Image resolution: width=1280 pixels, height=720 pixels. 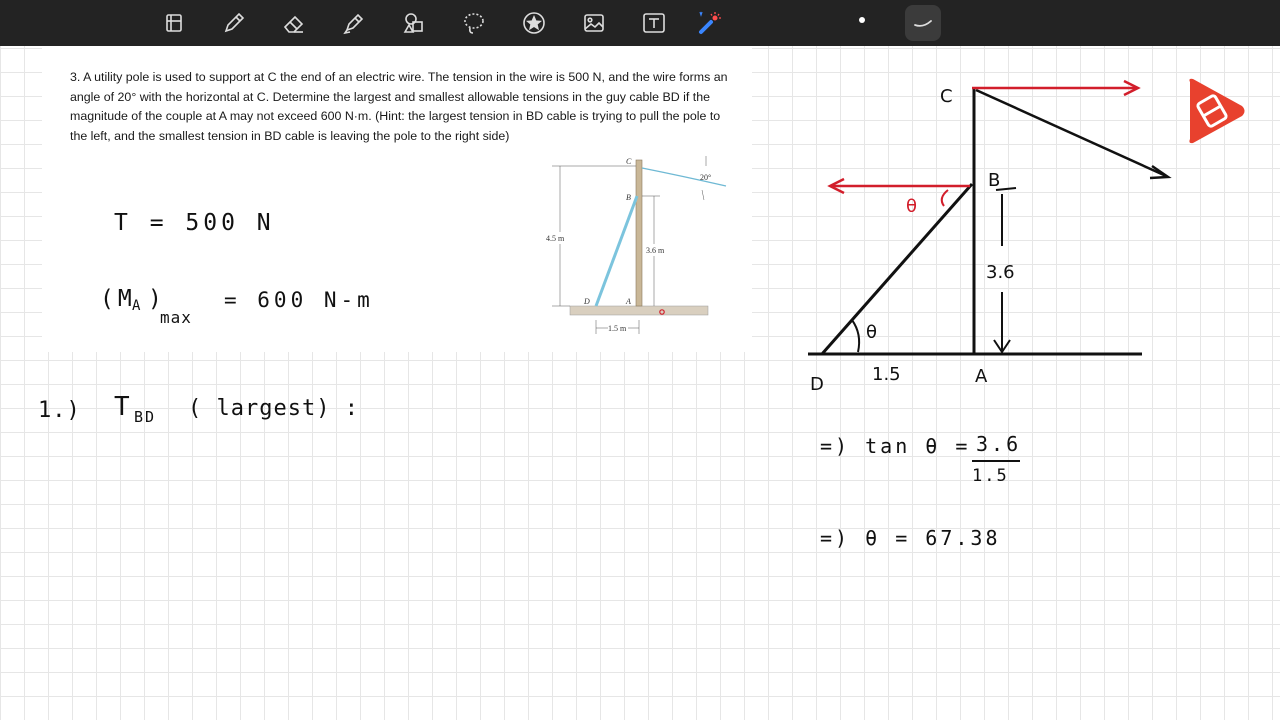 I want to click on fig-label-c: C, so click(x=629, y=161).